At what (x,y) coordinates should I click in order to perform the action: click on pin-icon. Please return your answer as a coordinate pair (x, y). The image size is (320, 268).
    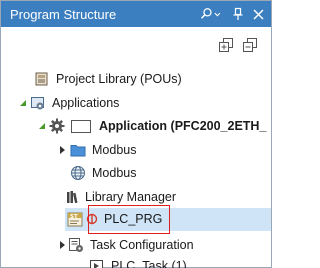
    Looking at the image, I should click on (238, 13).